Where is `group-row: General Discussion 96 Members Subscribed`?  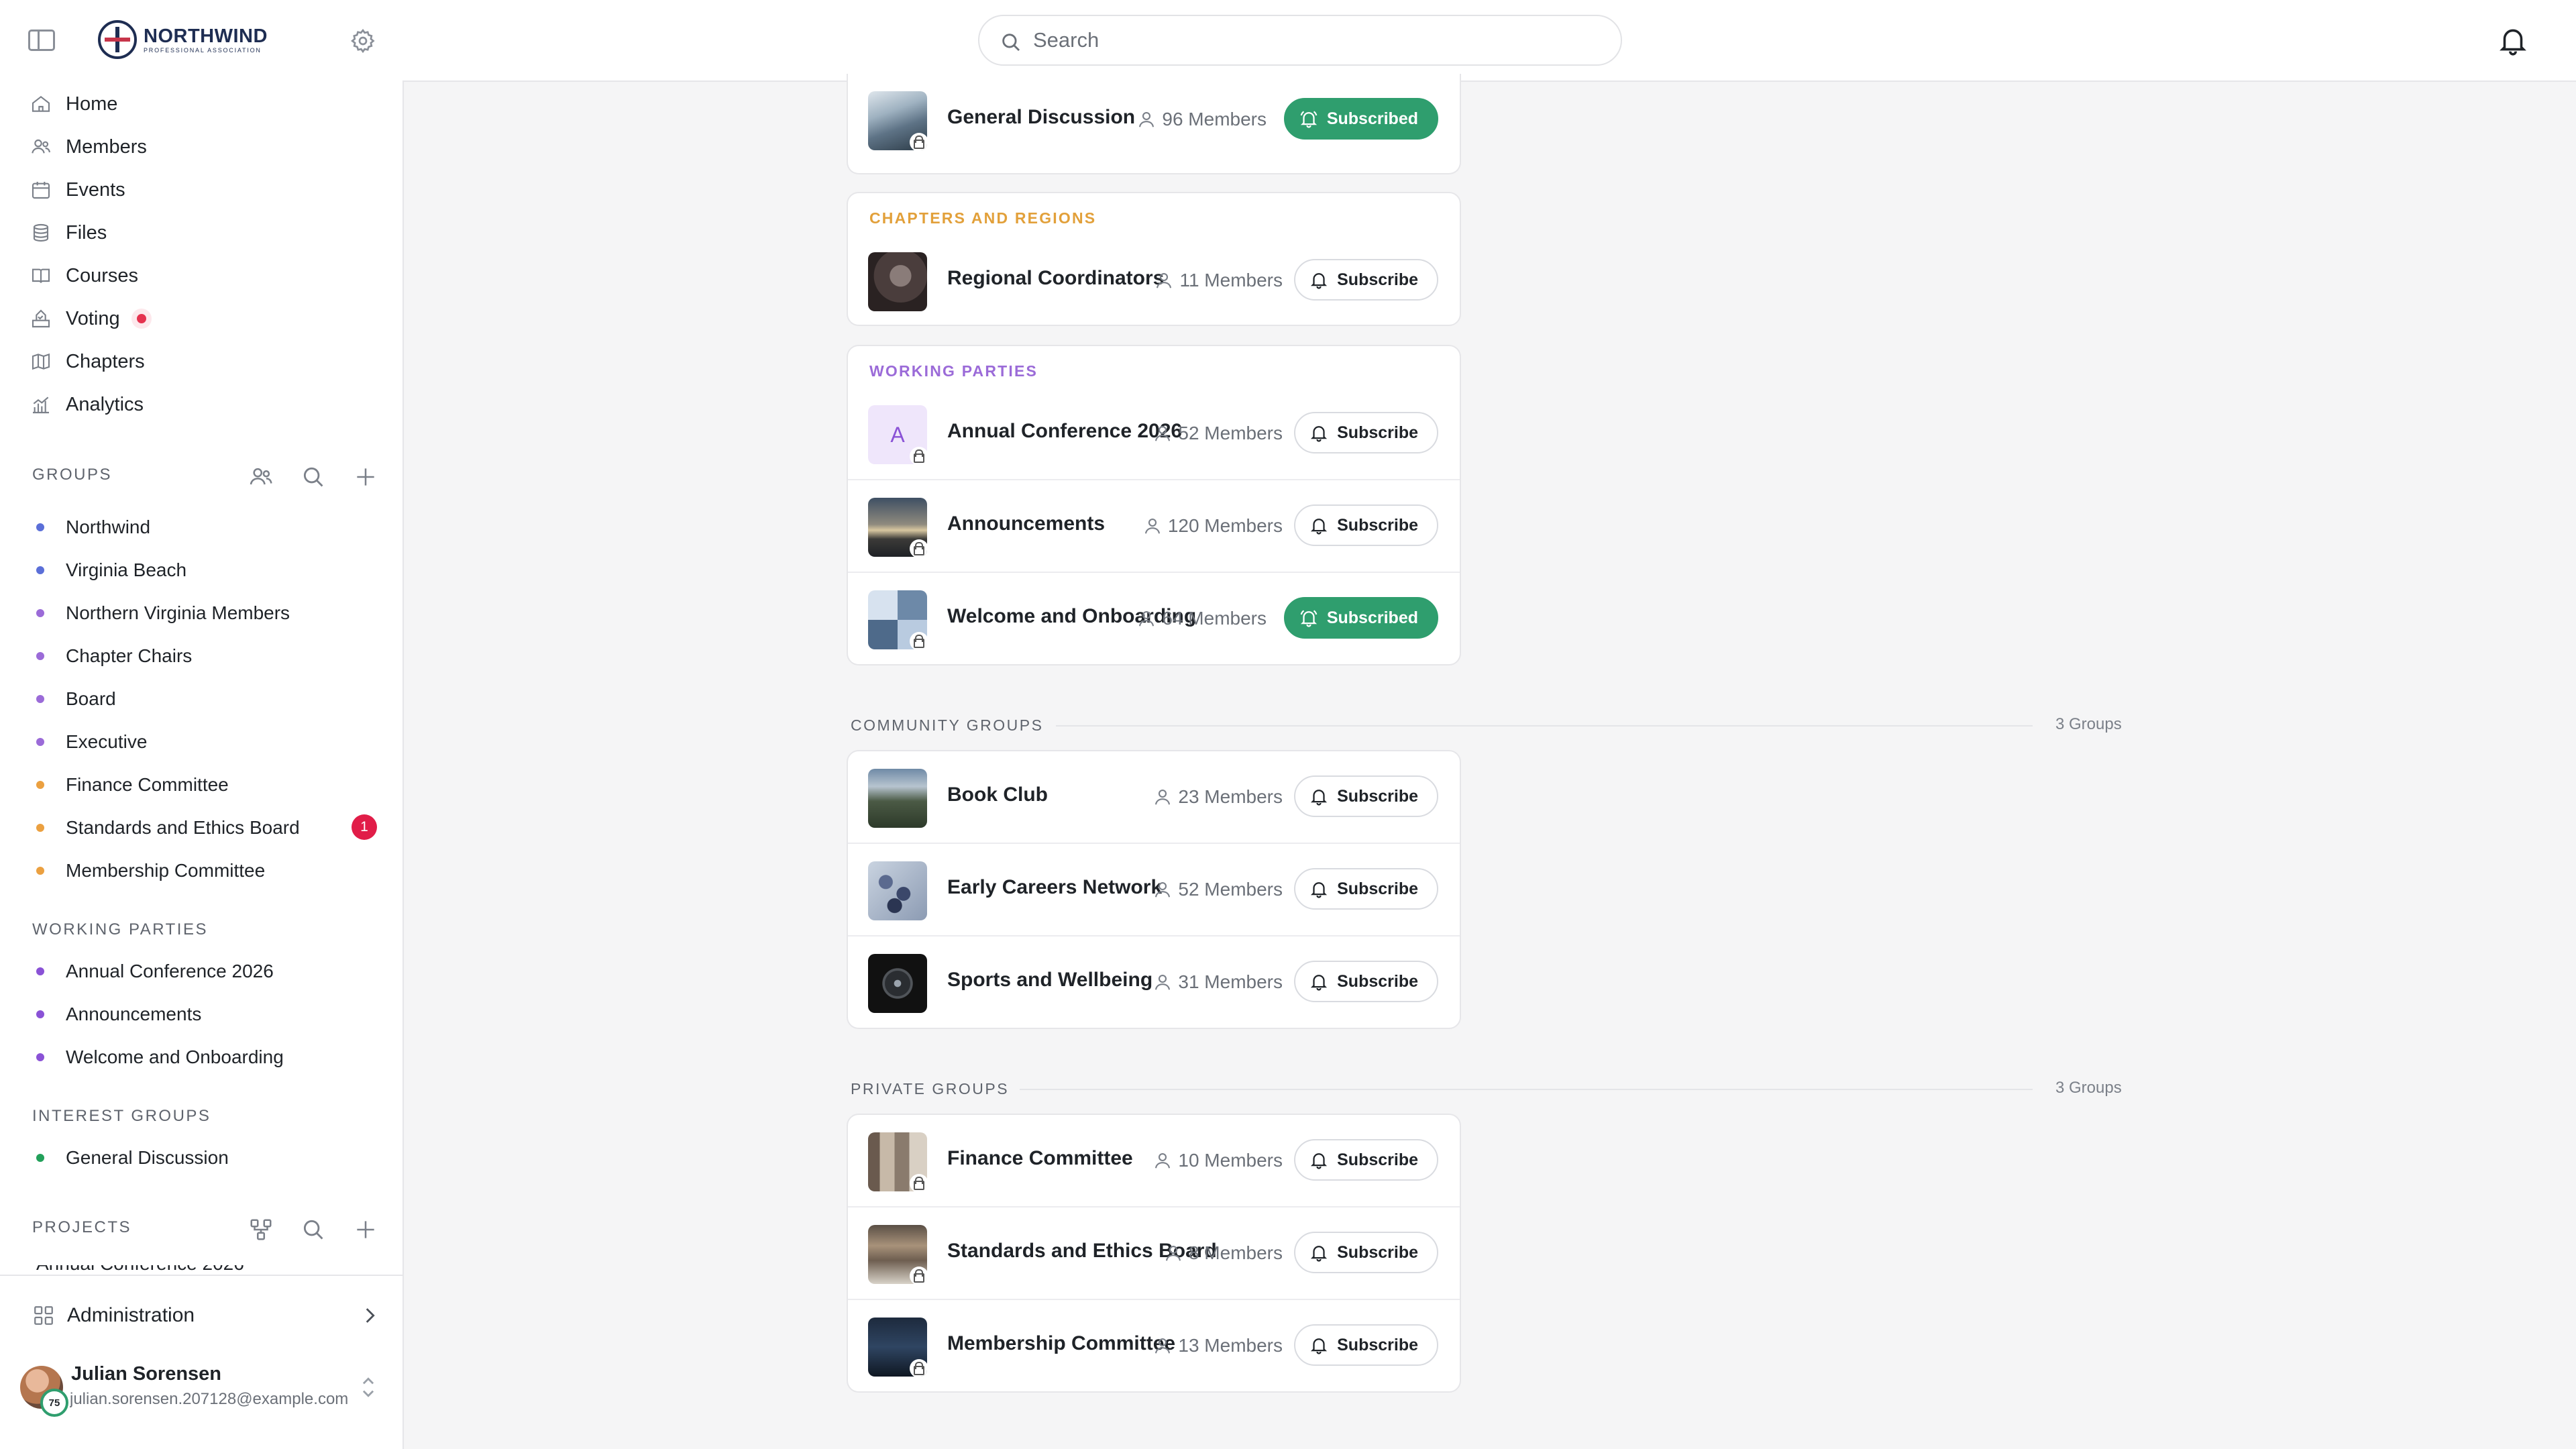
group-row: General Discussion 96 Members Subscribed is located at coordinates (1154, 119).